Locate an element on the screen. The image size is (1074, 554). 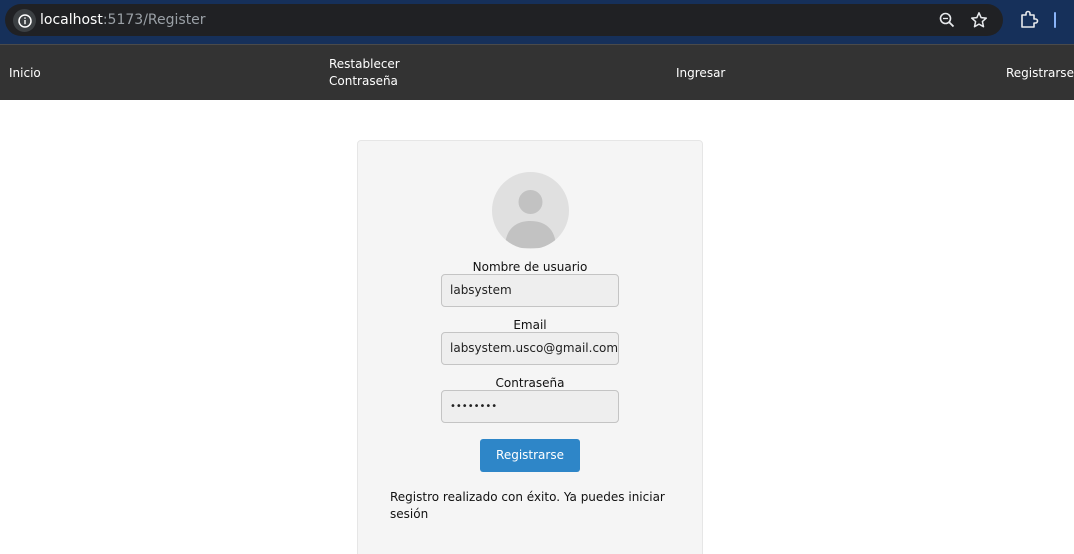
username-label: Nombre de usuario is located at coordinates (530, 267).